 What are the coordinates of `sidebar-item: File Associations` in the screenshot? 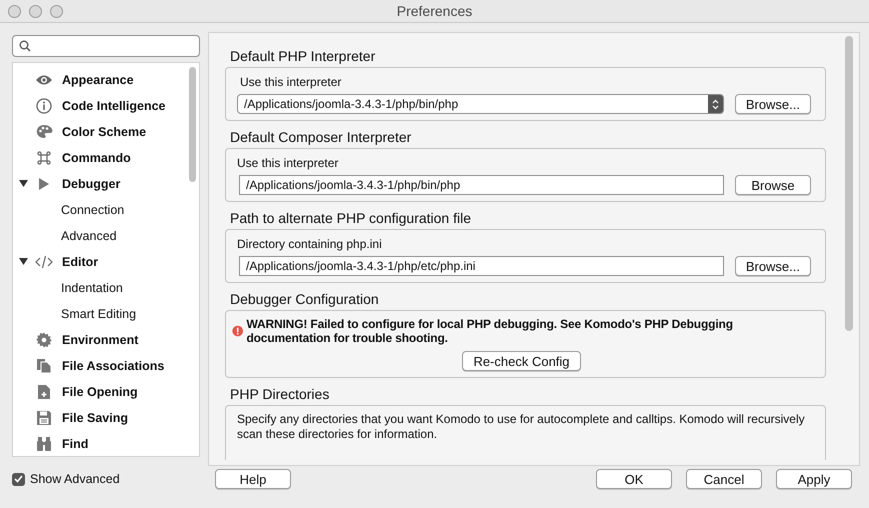 It's located at (113, 365).